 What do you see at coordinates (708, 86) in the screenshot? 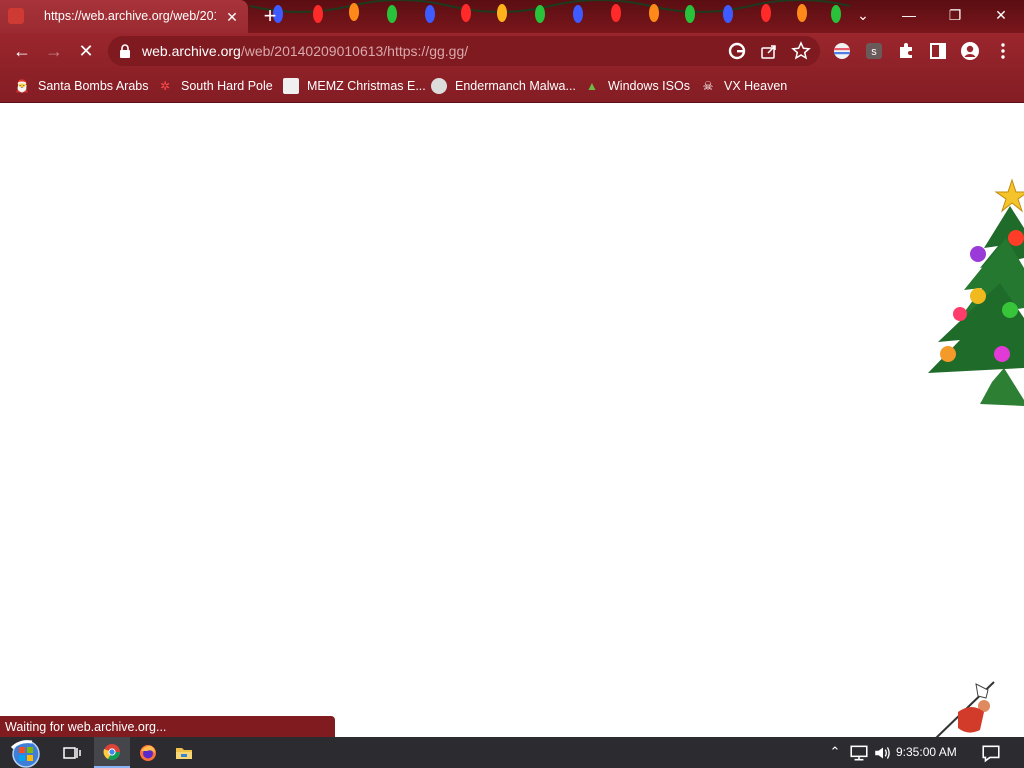
I see `skull-icon: ☠` at bounding box center [708, 86].